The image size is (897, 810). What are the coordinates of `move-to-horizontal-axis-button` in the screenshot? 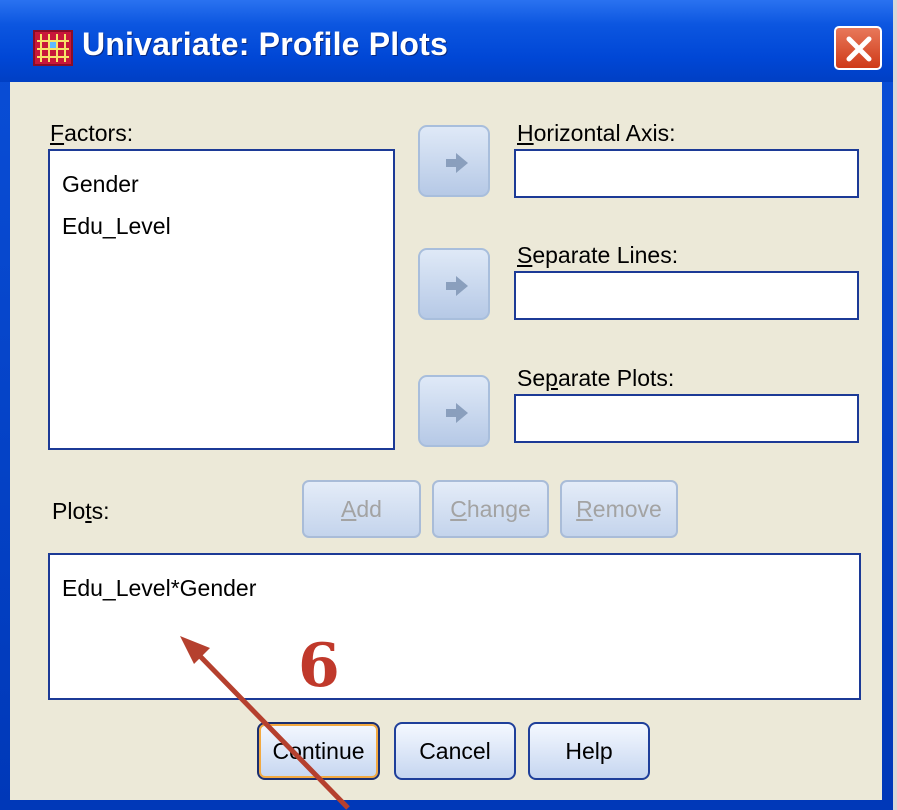 It's located at (454, 161).